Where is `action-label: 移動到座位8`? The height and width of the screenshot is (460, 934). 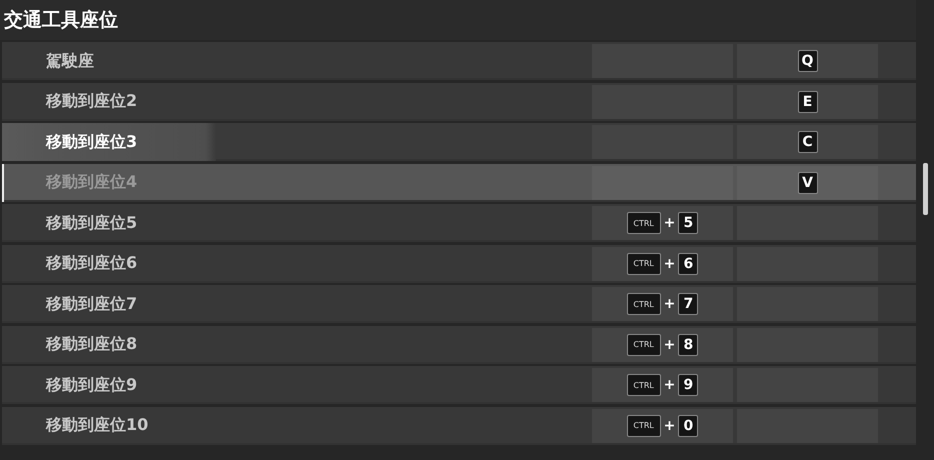
action-label: 移動到座位8 is located at coordinates (92, 344).